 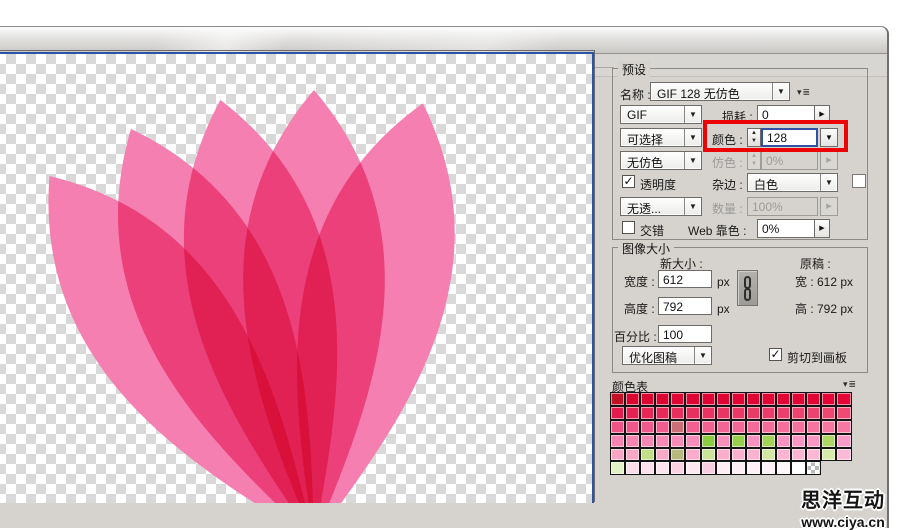 I want to click on web-snap-slider-button: ▶, so click(x=822, y=228).